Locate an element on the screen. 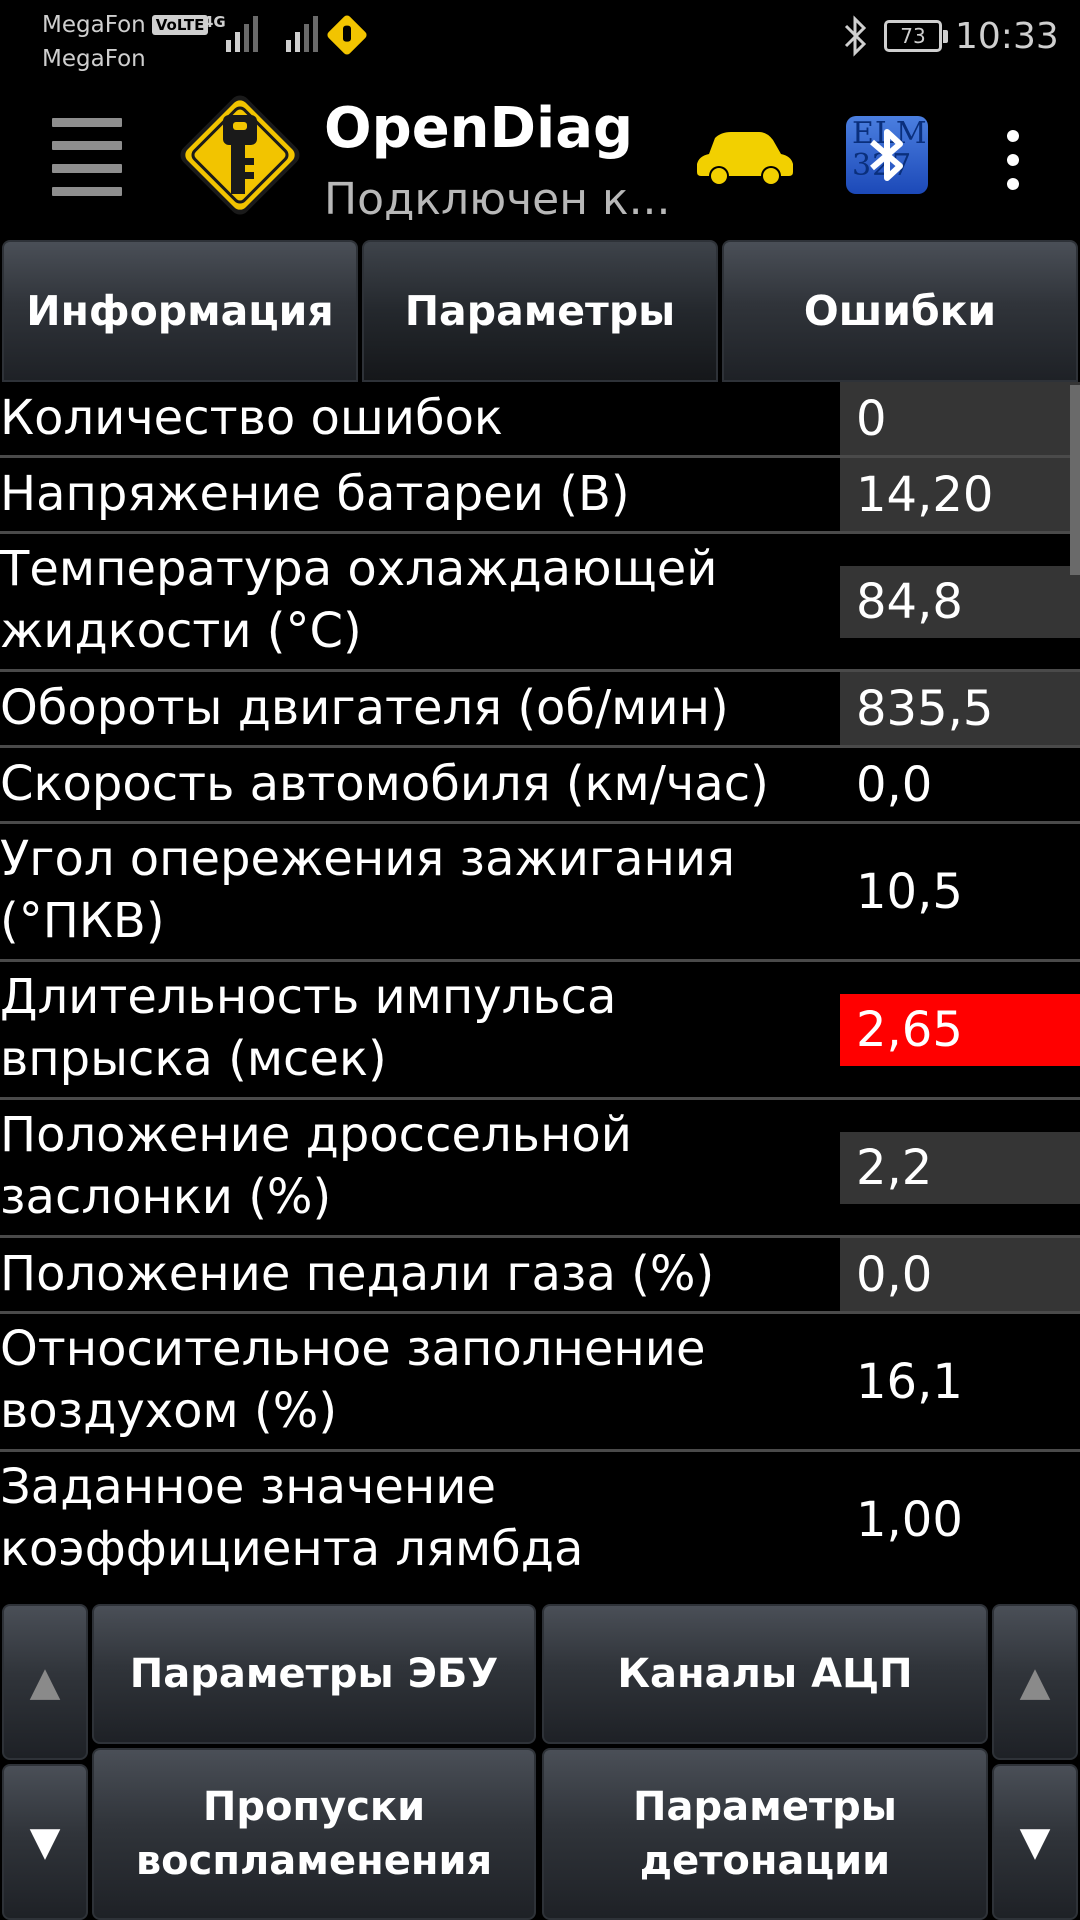 This screenshot has height=1920, width=1080. tab-parameters: Параметры is located at coordinates (540, 311).